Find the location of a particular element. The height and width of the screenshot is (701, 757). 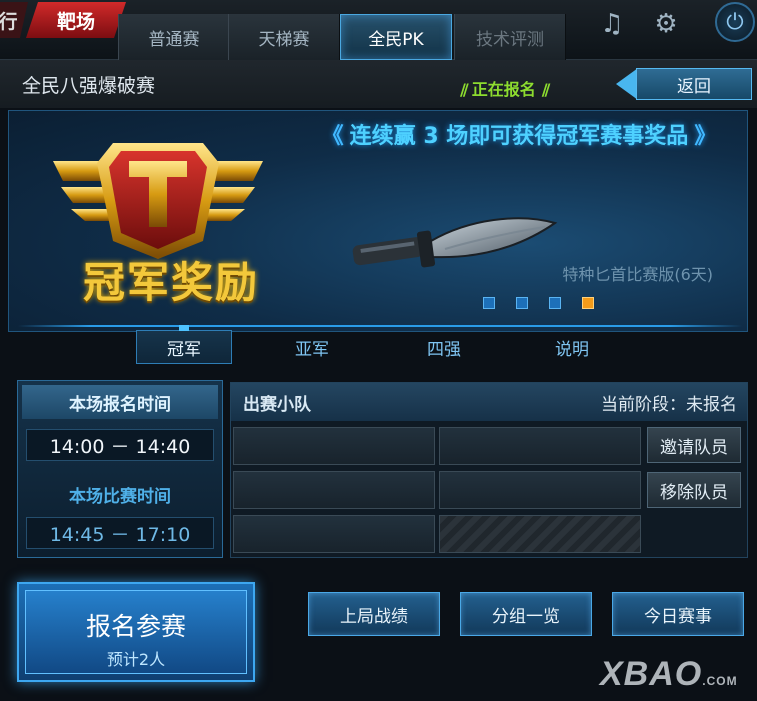

page-dots is located at coordinates (538, 303).